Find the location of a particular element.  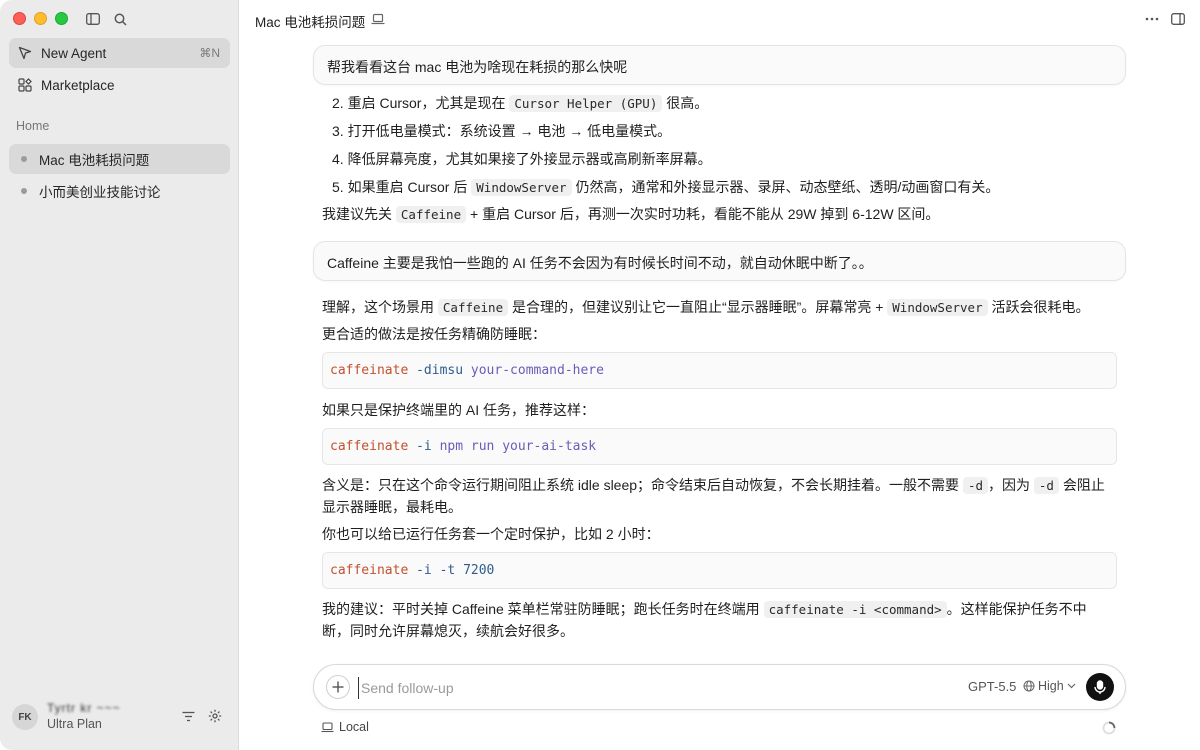

marketplace-icon is located at coordinates (25, 85).